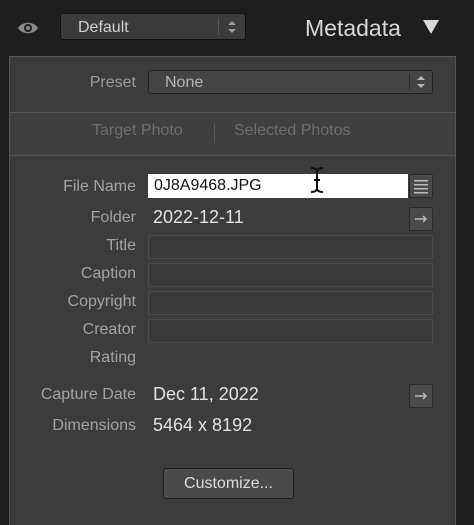  Describe the element at coordinates (99, 186) in the screenshot. I see `file-name-label: File Name` at that location.